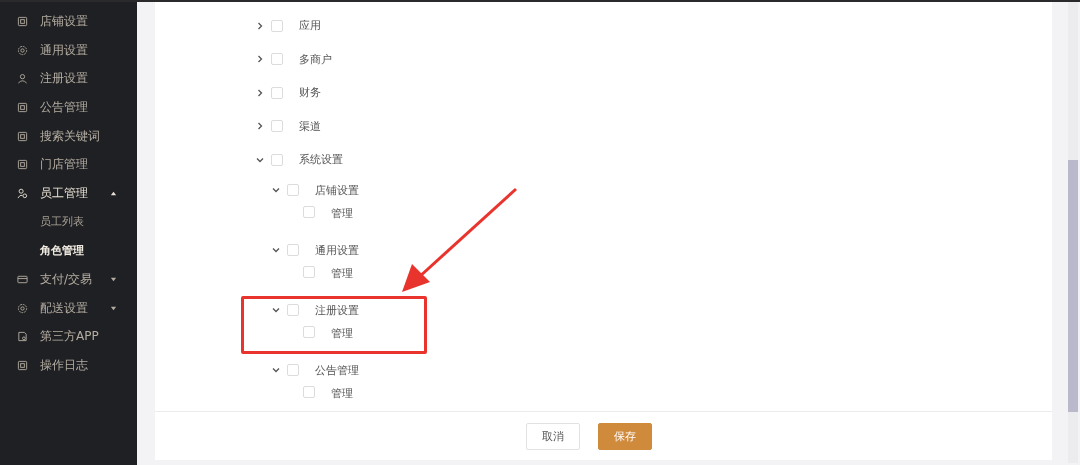 The height and width of the screenshot is (465, 1080). Describe the element at coordinates (68, 79) in the screenshot. I see `sidebar-item: 注册设置` at that location.